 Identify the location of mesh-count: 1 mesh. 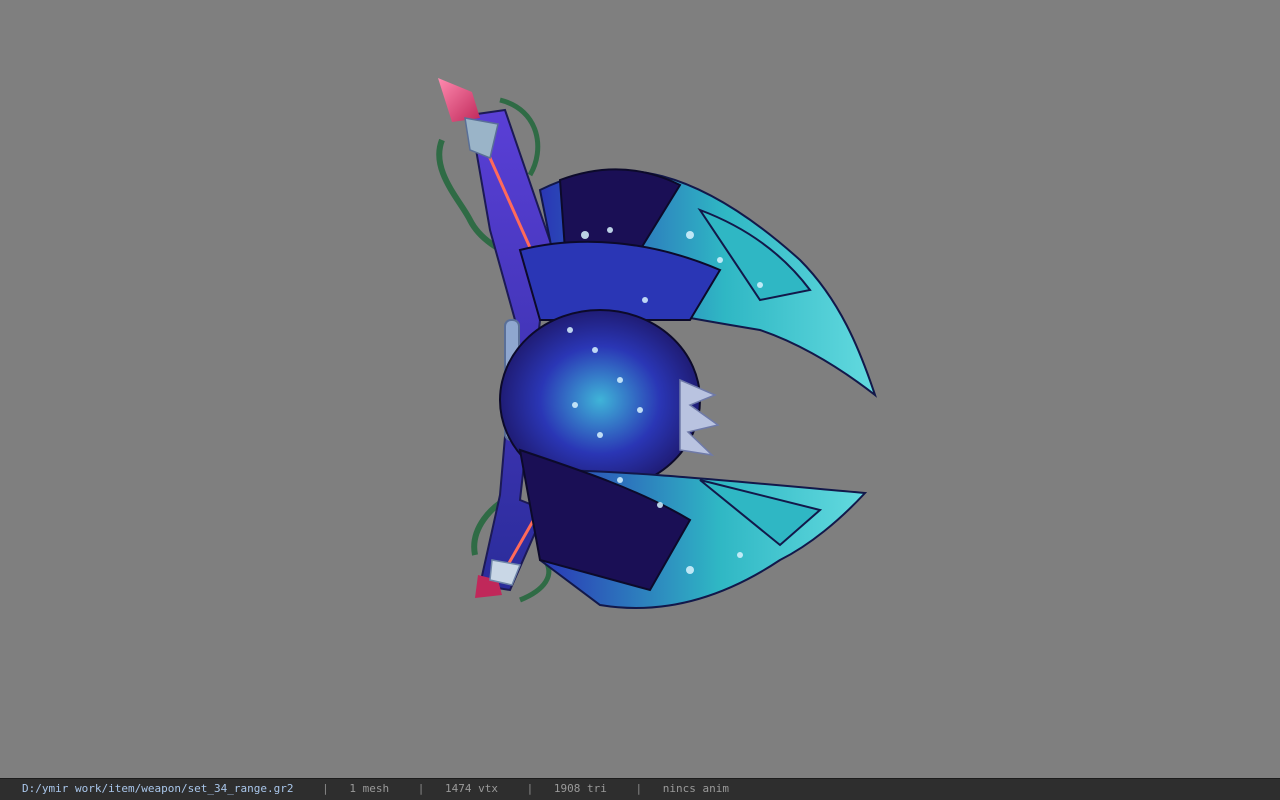
(369, 788).